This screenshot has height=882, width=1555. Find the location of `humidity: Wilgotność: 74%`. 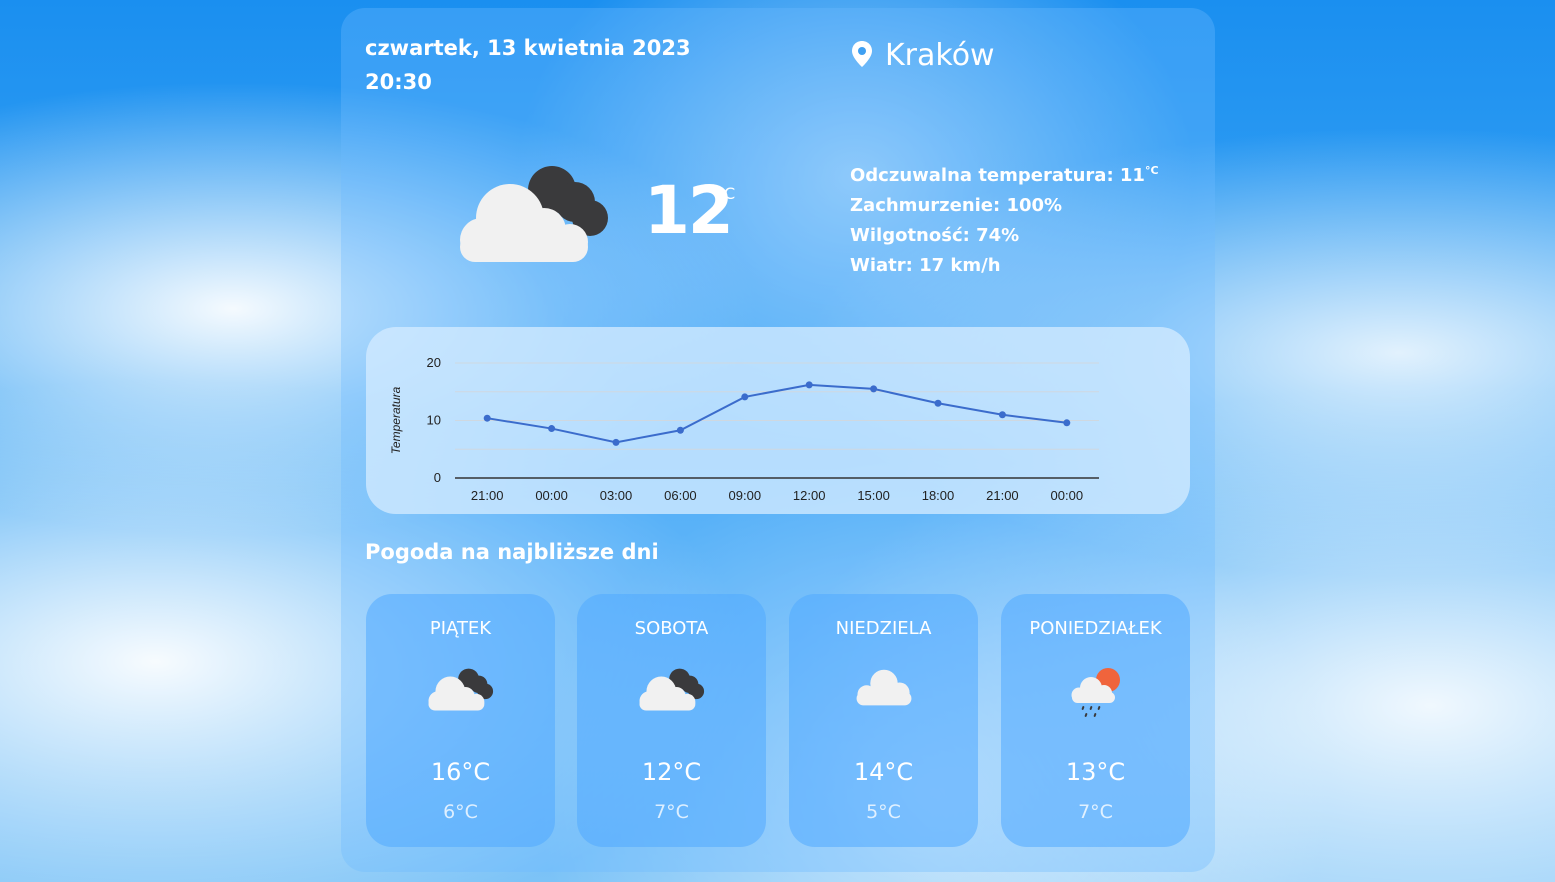

humidity: Wilgotność: 74% is located at coordinates (935, 235).